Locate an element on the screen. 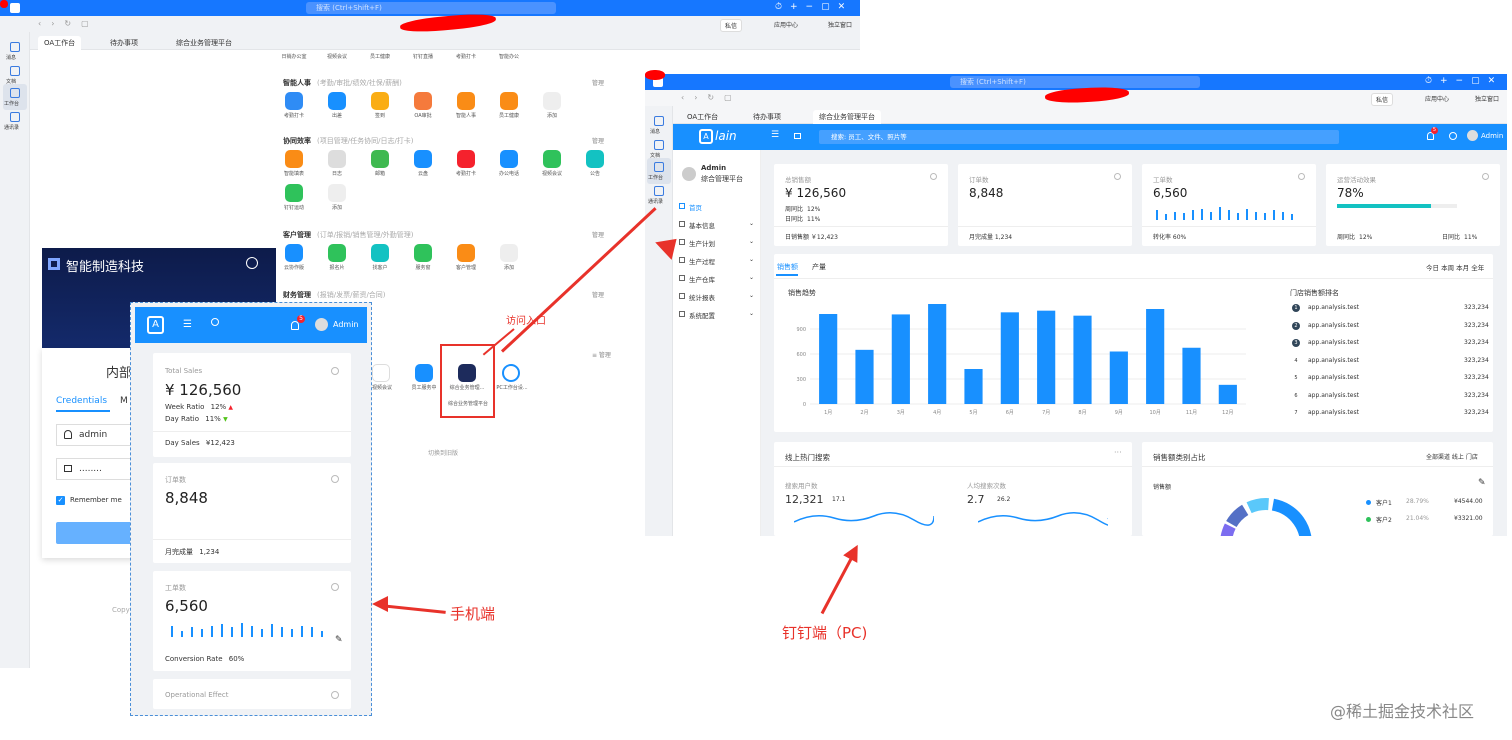 Image resolution: width=1512 pixels, height=740 pixels. tab-sales: 销售额 is located at coordinates (787, 267).